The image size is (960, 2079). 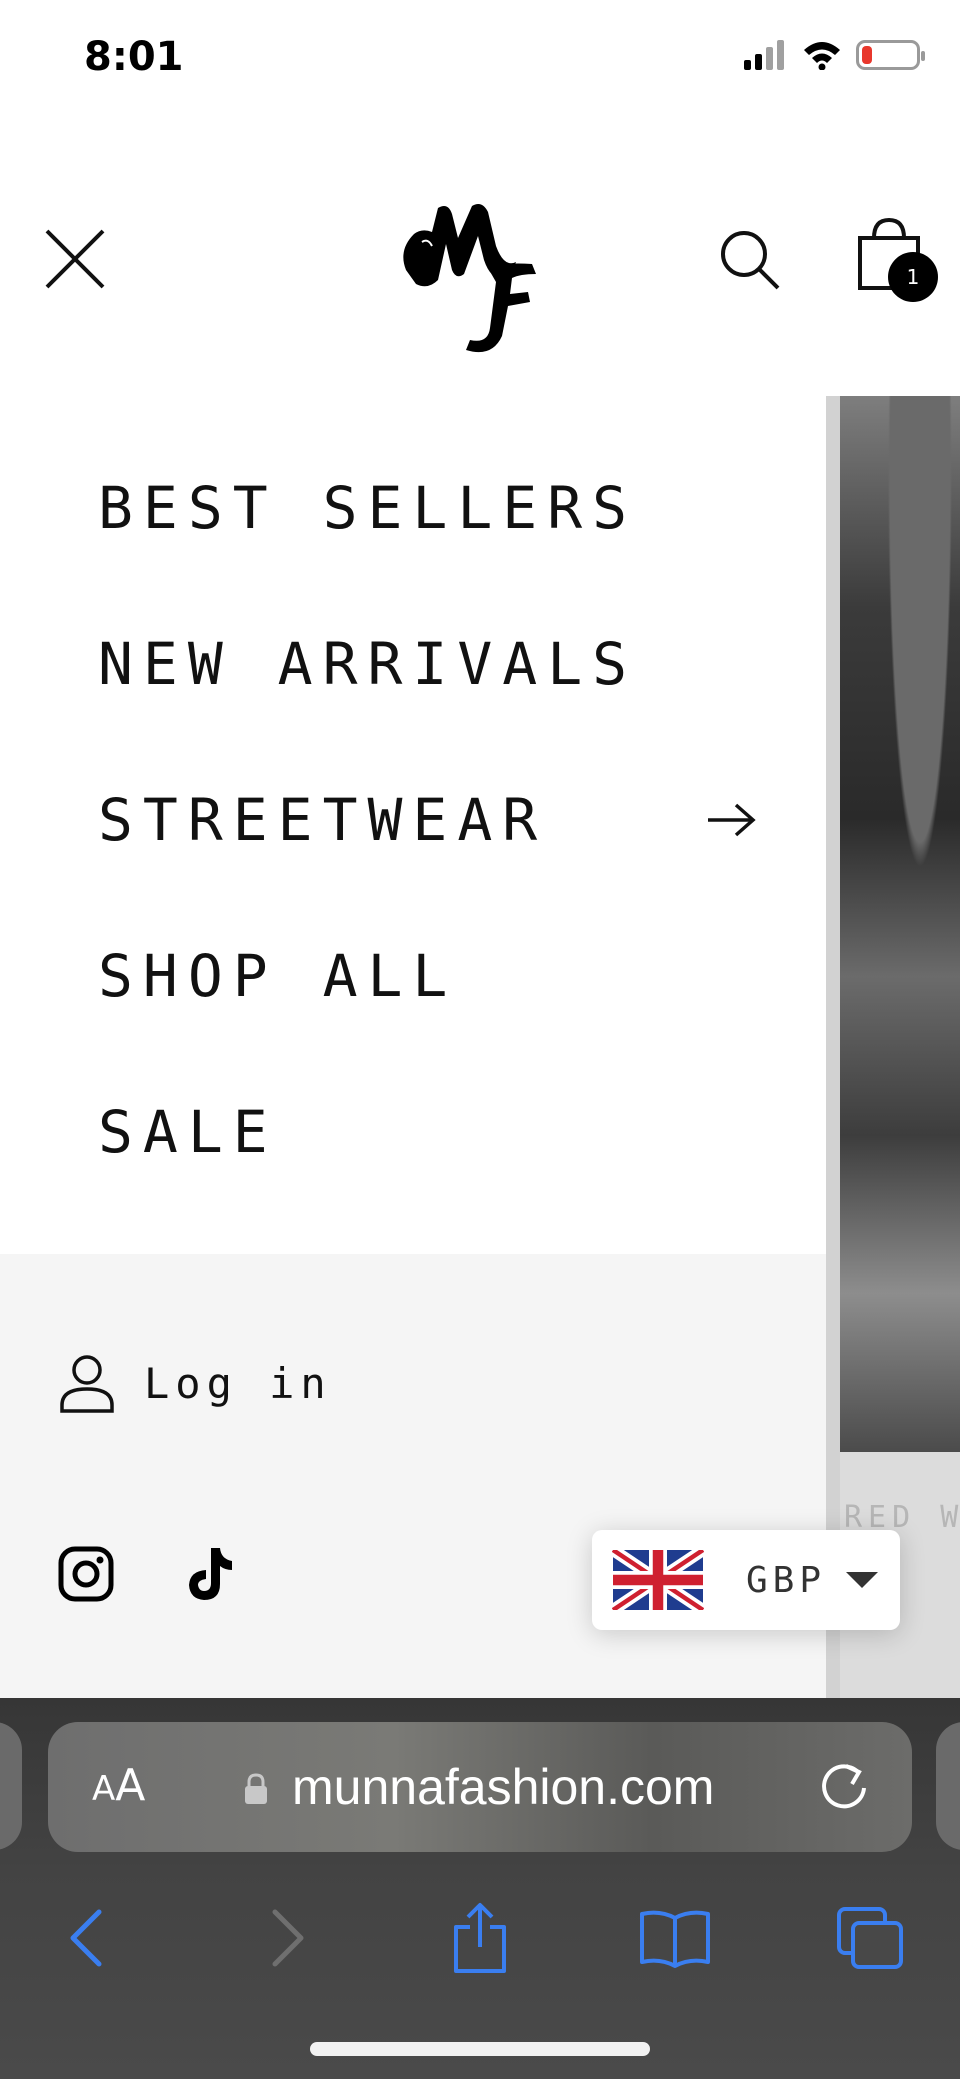 What do you see at coordinates (238, 1383) in the screenshot?
I see `login-label: Log in` at bounding box center [238, 1383].